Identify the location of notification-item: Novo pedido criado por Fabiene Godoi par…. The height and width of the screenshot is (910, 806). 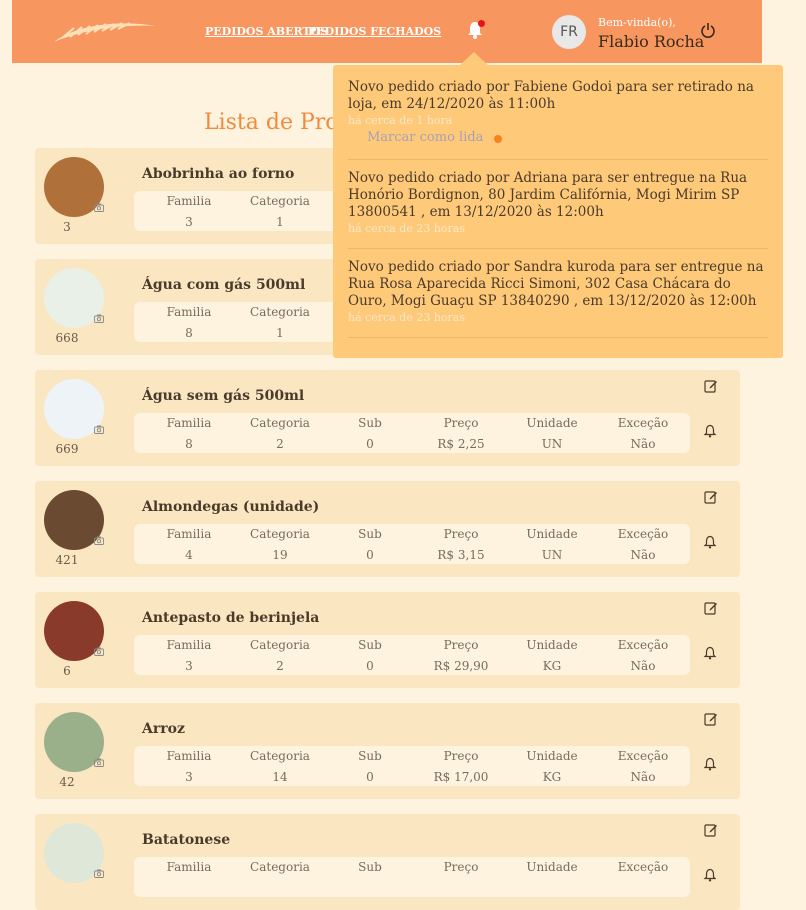
(558, 103).